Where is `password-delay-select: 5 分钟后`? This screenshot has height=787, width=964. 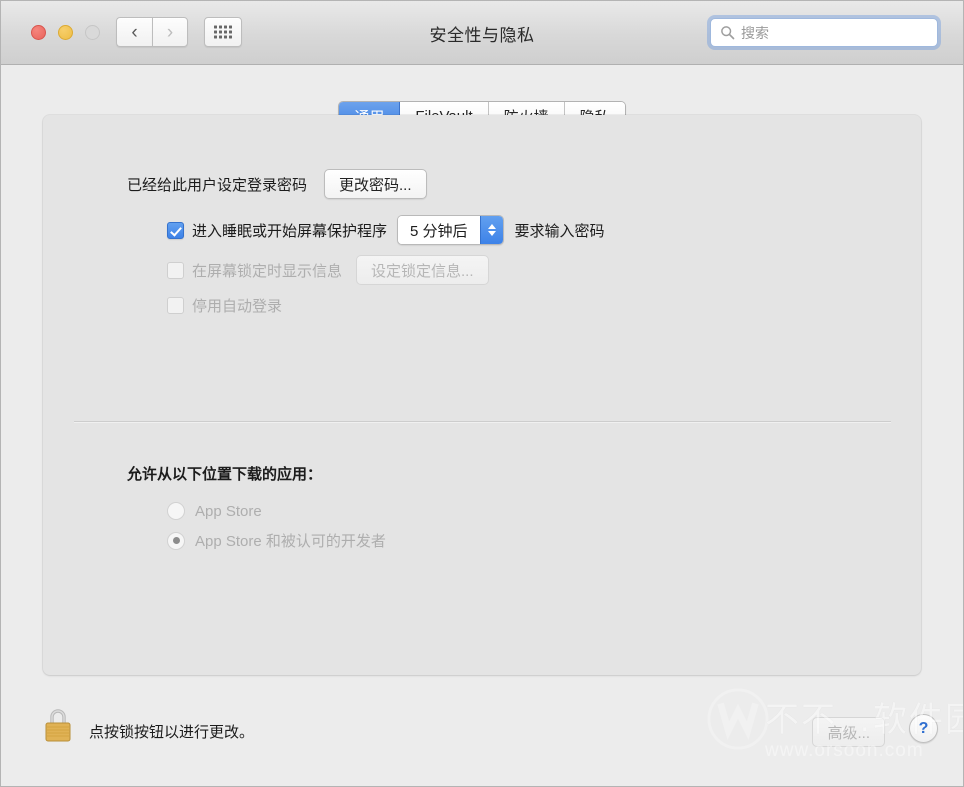 password-delay-select: 5 分钟后 is located at coordinates (450, 230).